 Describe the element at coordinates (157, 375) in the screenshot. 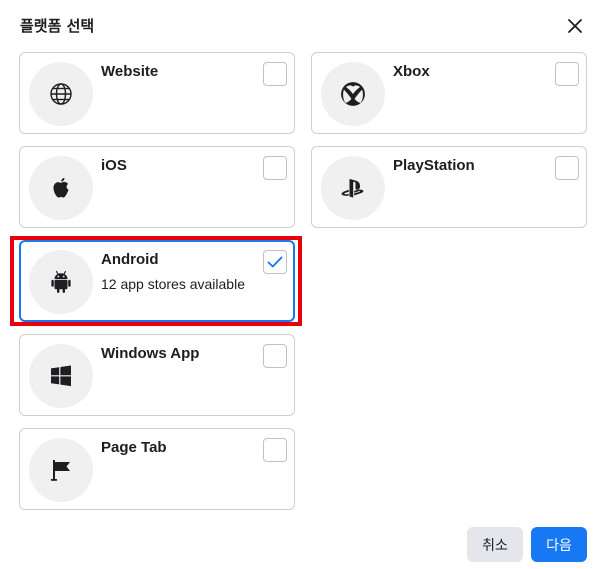

I see `platform-card-windows-app: Windows App` at that location.